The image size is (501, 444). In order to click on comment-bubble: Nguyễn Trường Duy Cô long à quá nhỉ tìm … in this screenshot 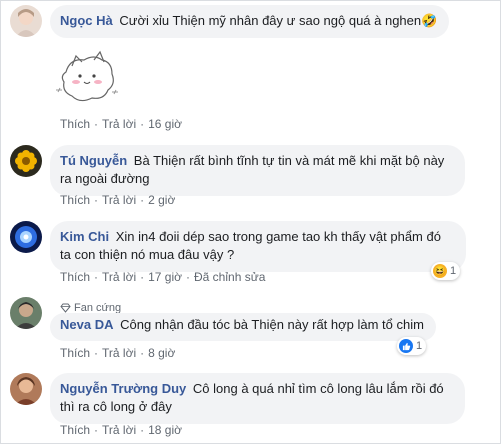, I will do `click(257, 398)`.